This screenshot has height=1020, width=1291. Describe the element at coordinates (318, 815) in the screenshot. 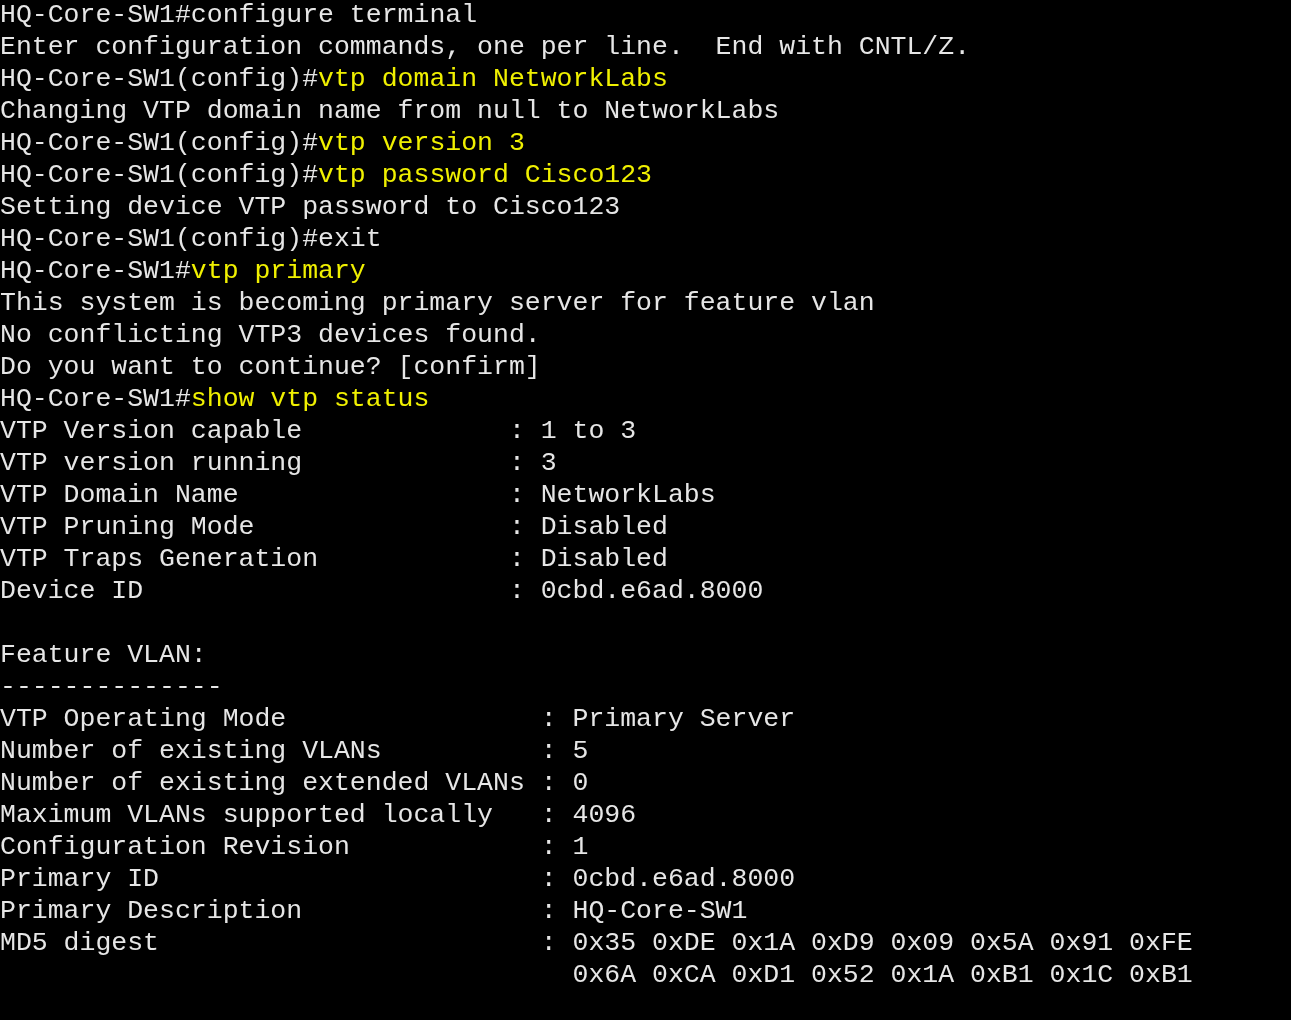

I see `output-text: Maximum VLANs supported locally : 4096` at that location.